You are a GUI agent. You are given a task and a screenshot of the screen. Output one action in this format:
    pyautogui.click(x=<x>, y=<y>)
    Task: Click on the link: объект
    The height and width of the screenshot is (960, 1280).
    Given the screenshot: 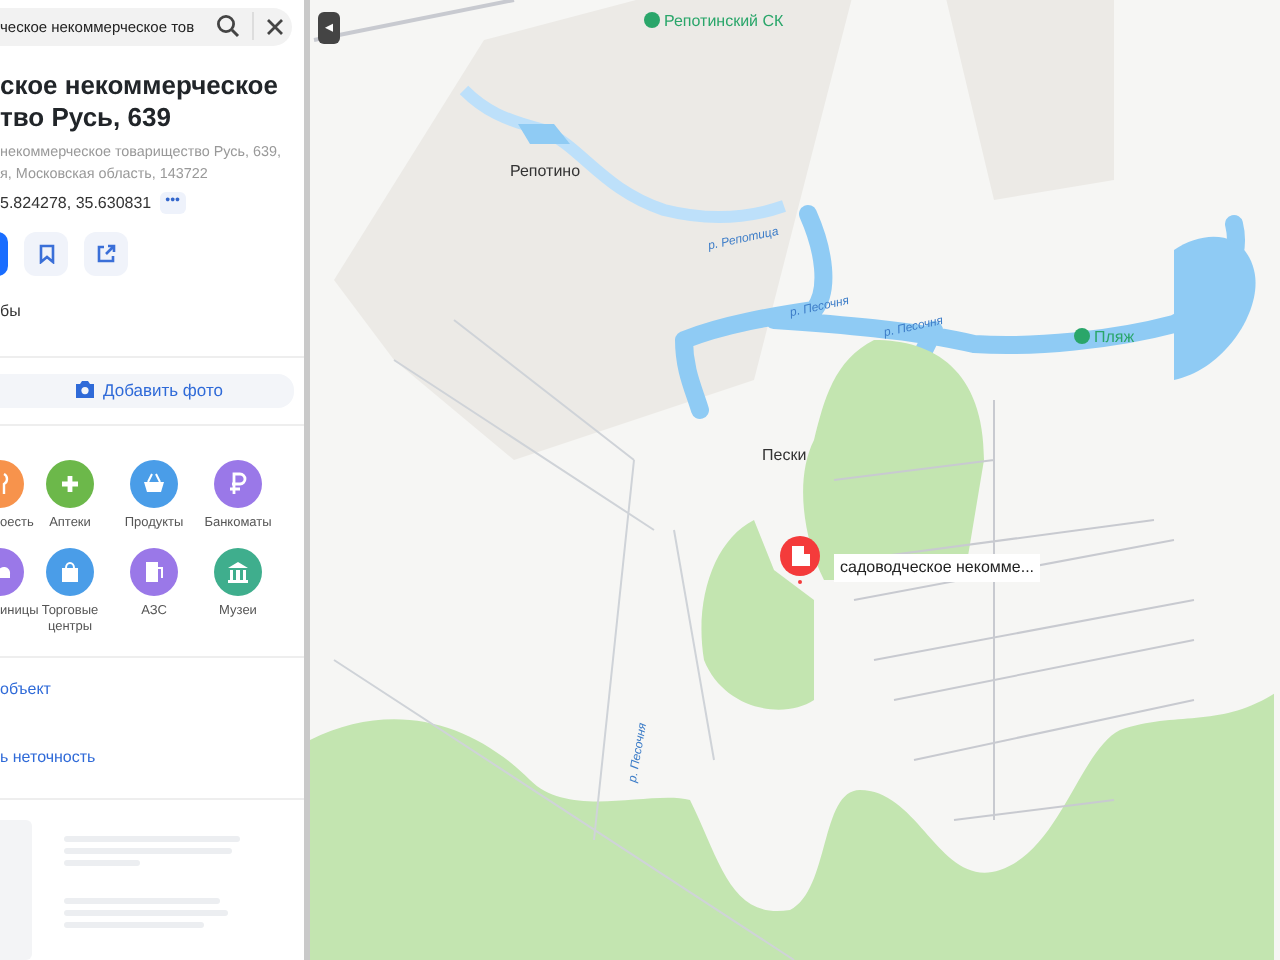 What is the action you would take?
    pyautogui.click(x=25, y=690)
    